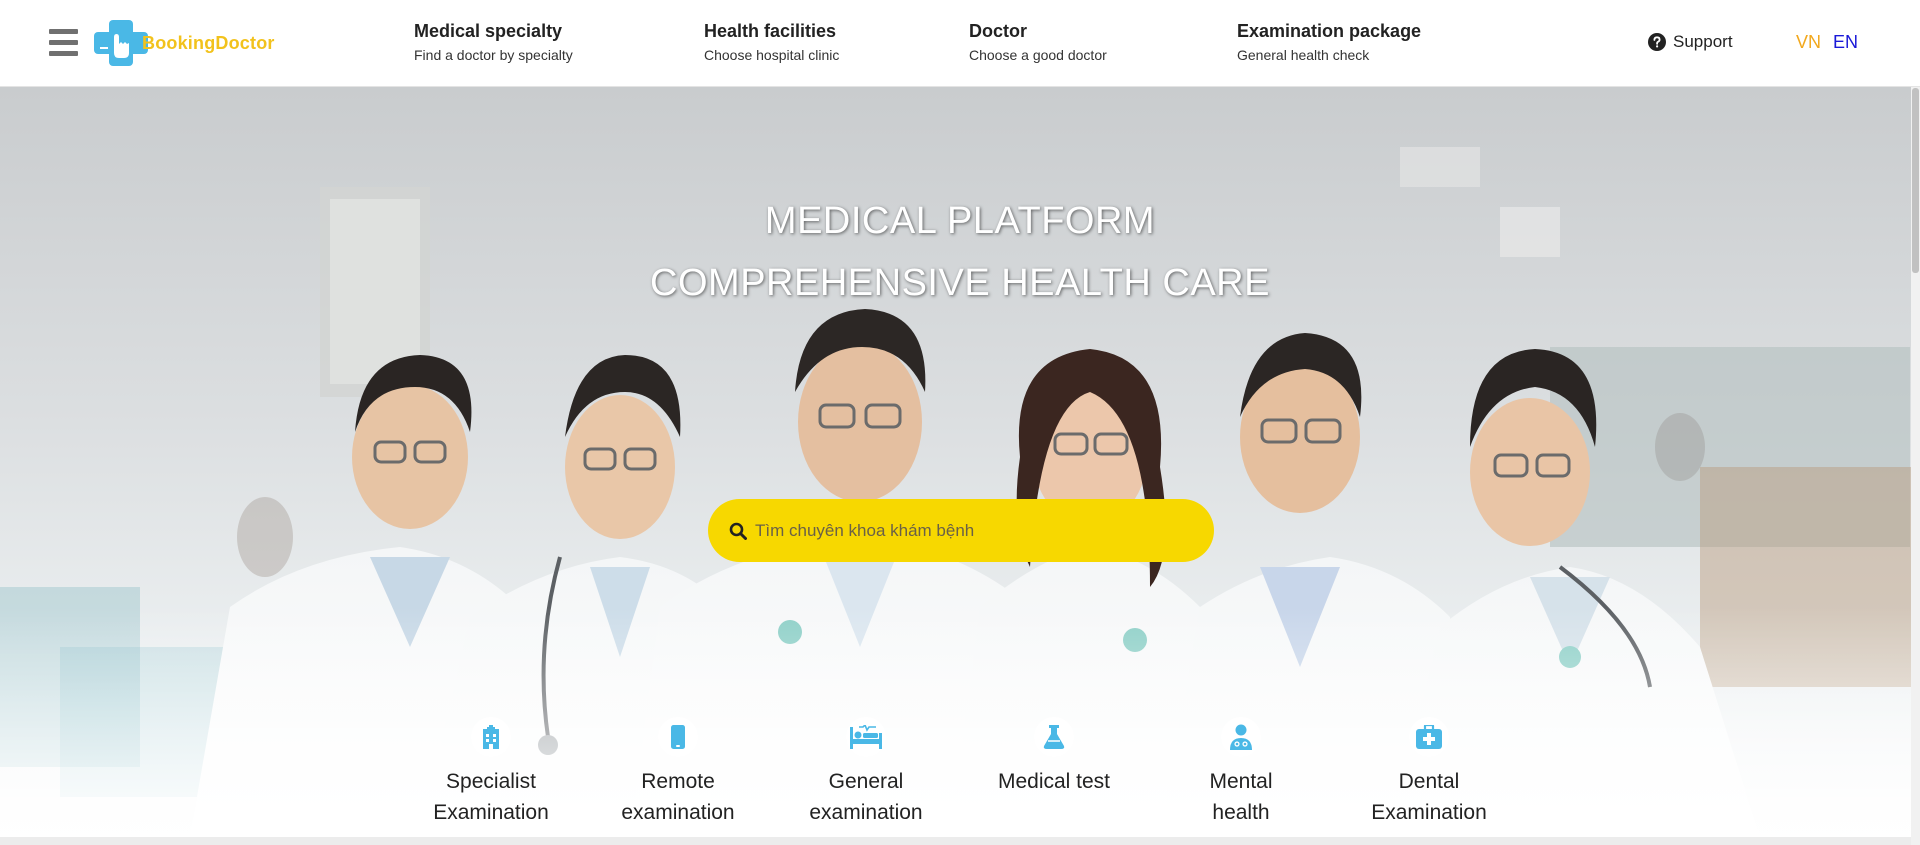 The image size is (1920, 845). I want to click on logo-cross-icon, so click(121, 43).